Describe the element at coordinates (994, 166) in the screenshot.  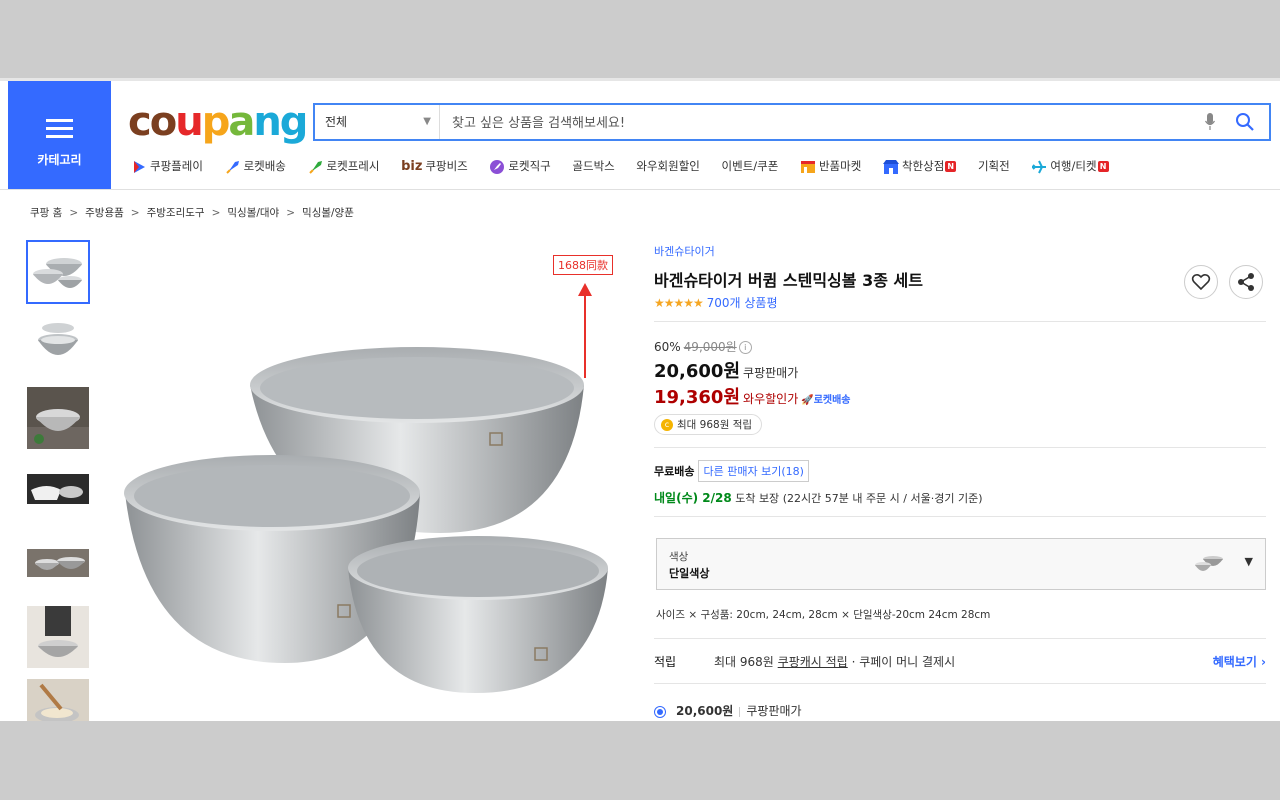
I see `quicknav-item-exhibition: 기획전` at that location.